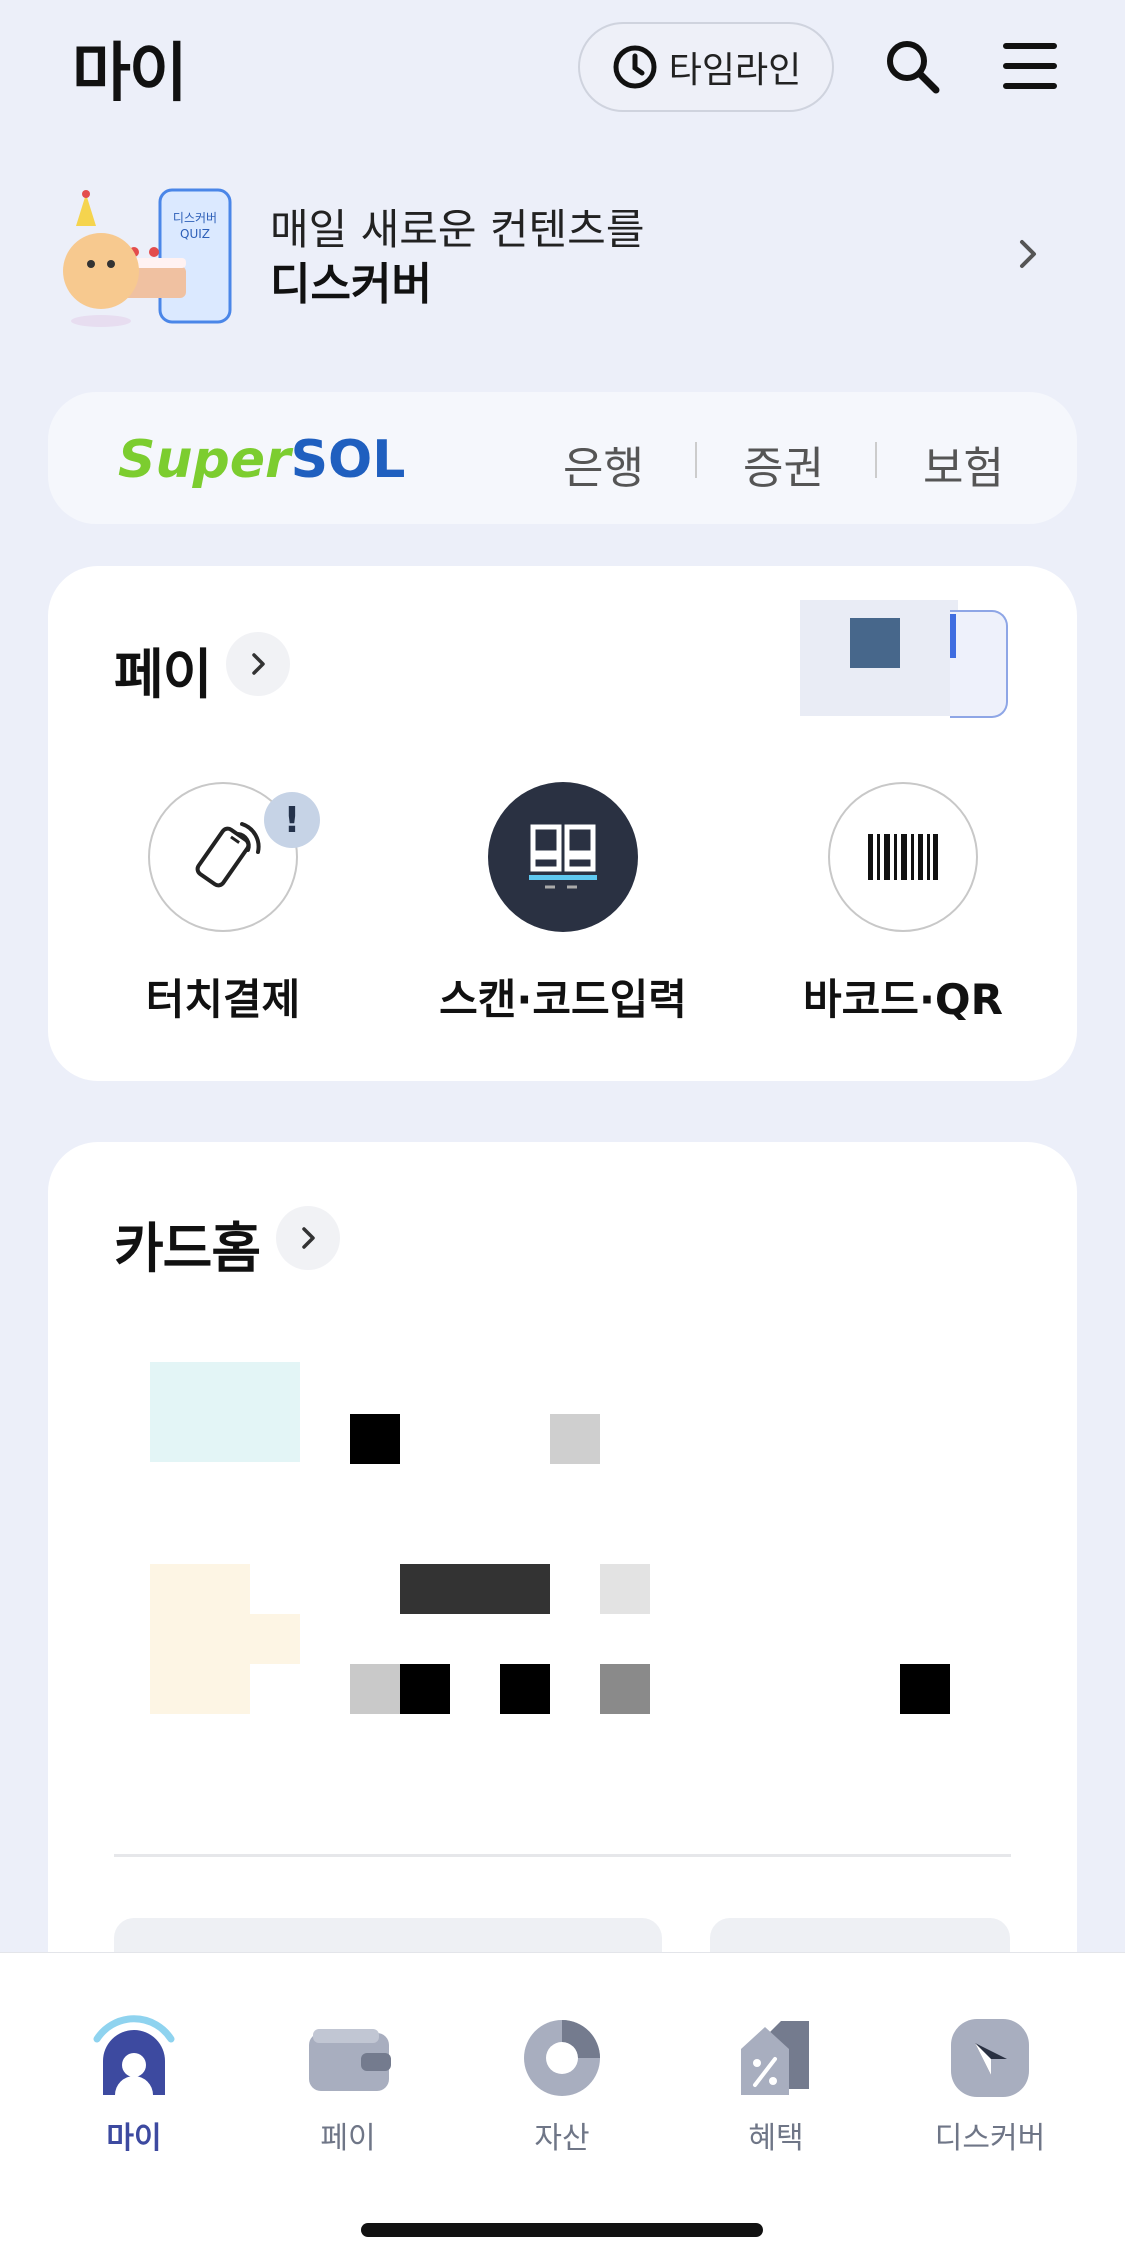 This screenshot has height=2265, width=1125. I want to click on nav-item-my: 마이, so click(134, 2085).